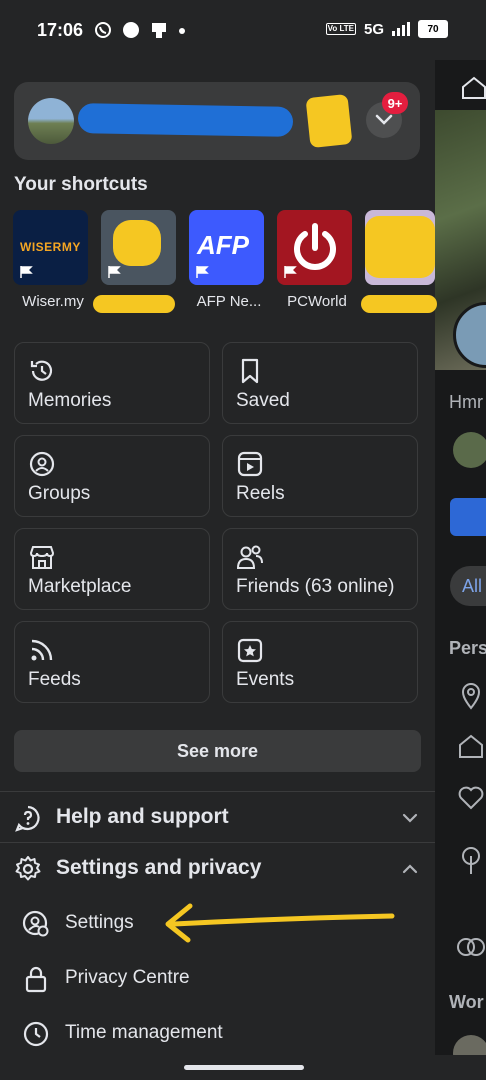 The width and height of the screenshot is (486, 1080). I want to click on reels-icon, so click(250, 464).